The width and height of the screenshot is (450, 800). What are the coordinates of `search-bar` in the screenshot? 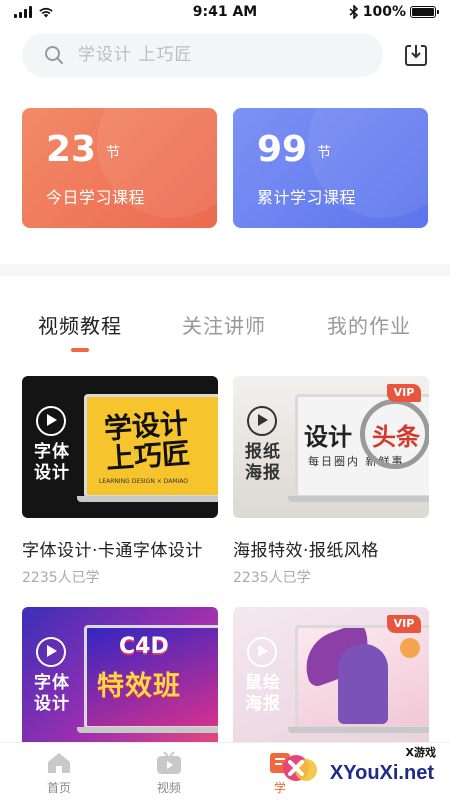 It's located at (202, 55).